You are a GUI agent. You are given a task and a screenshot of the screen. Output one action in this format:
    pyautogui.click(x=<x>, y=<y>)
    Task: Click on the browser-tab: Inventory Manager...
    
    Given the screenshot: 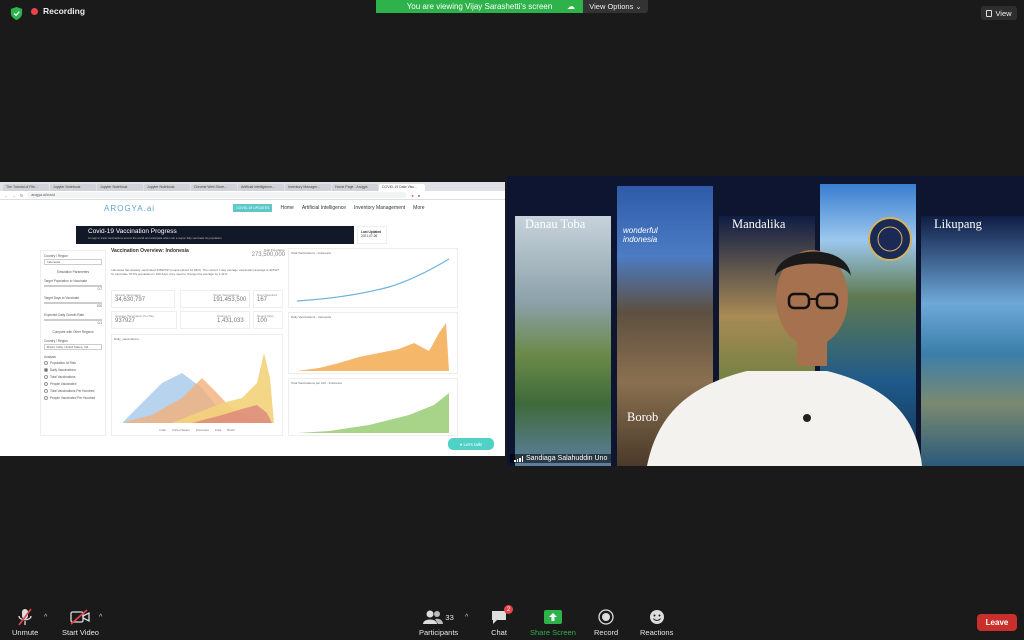 What is the action you would take?
    pyautogui.click(x=308, y=187)
    